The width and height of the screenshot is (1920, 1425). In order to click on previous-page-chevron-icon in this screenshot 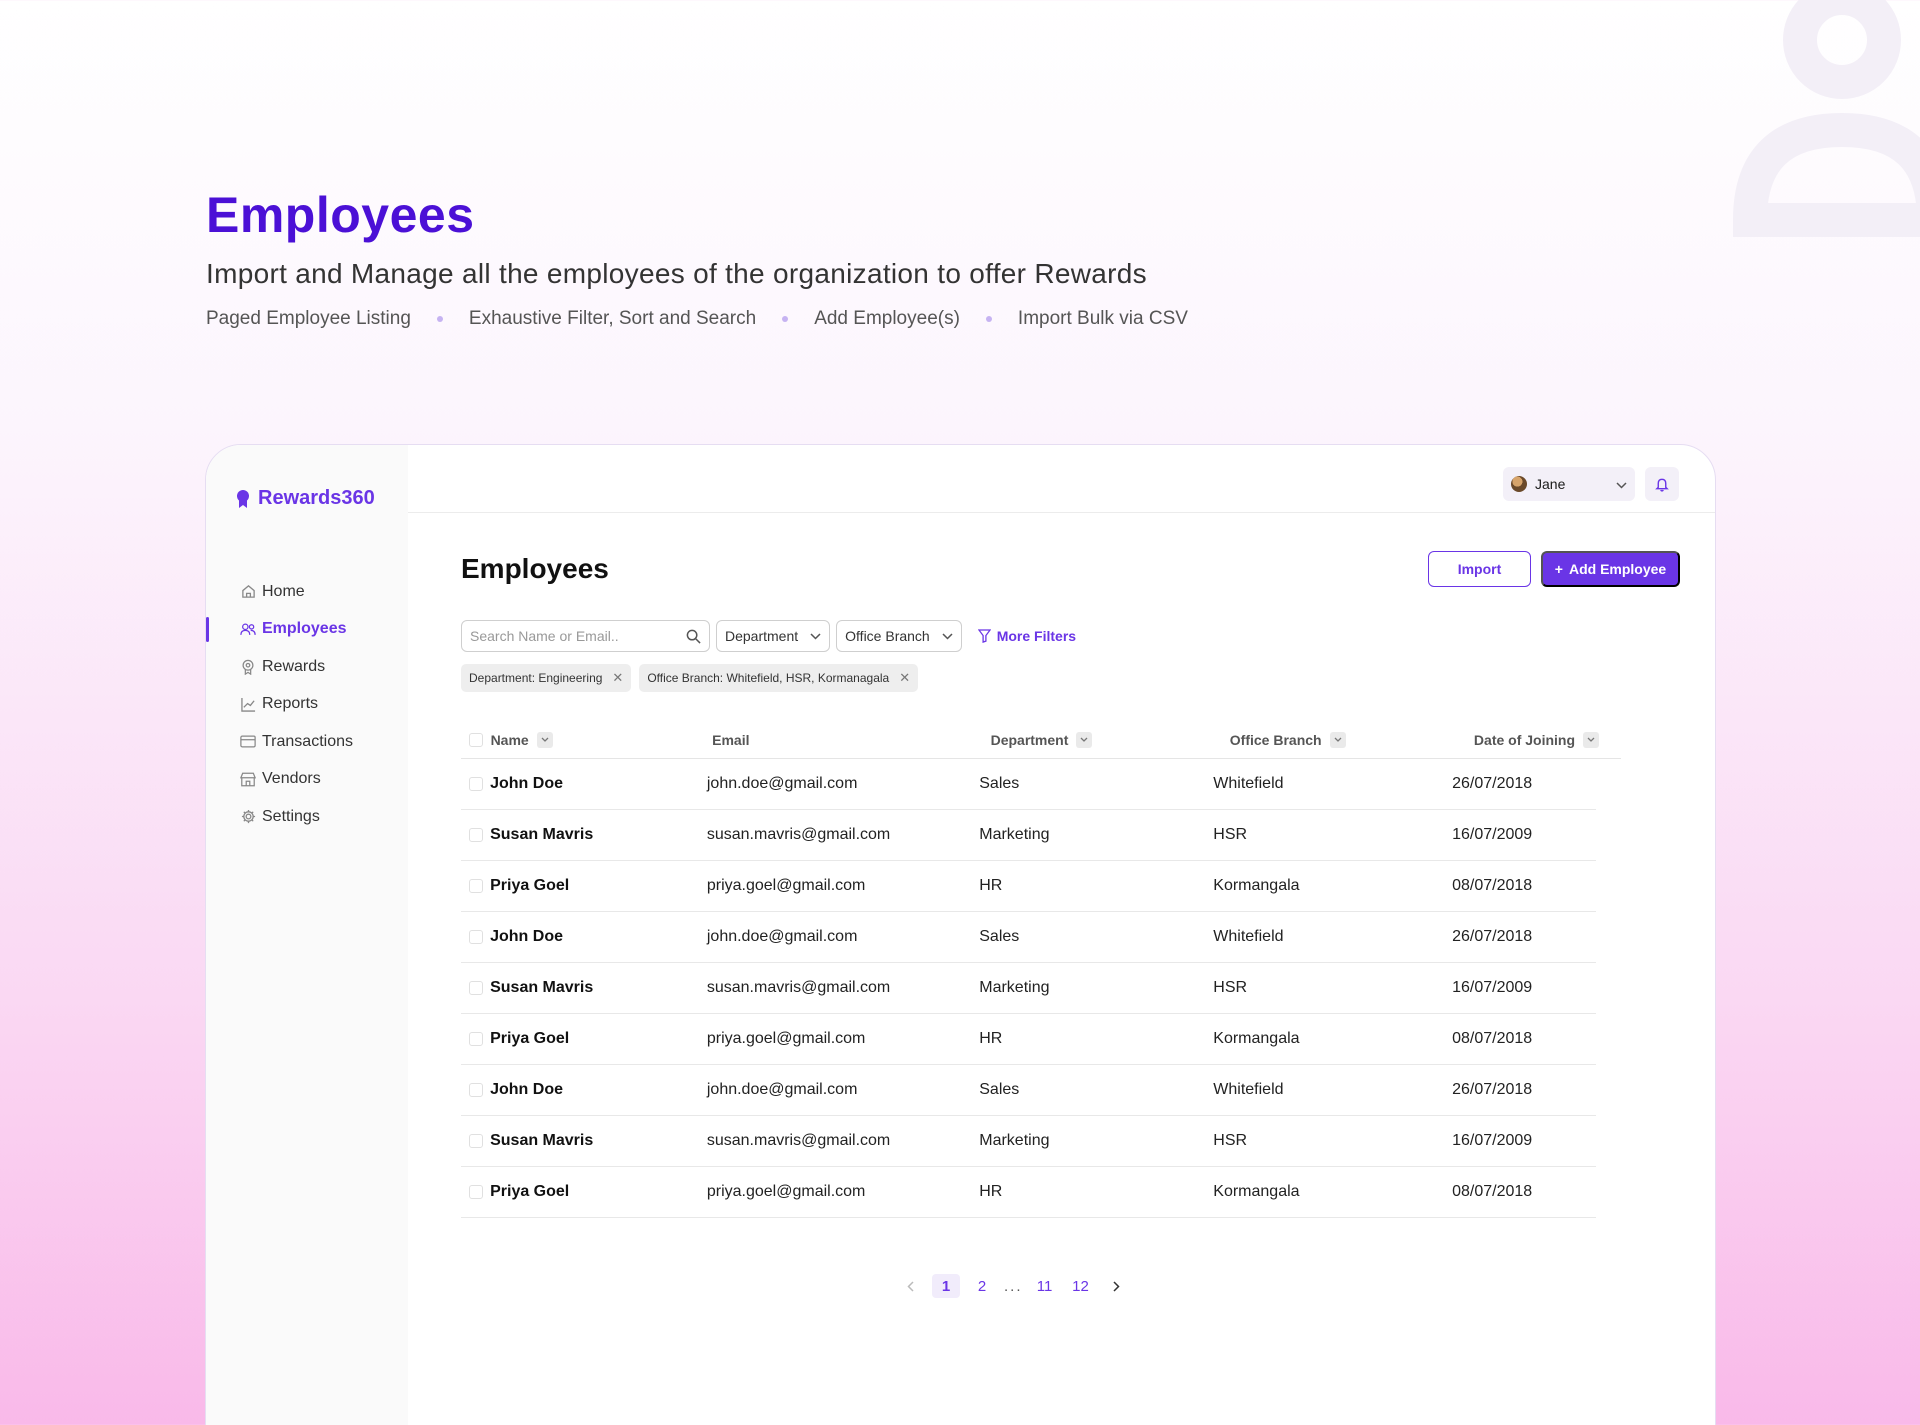, I will do `click(910, 1286)`.